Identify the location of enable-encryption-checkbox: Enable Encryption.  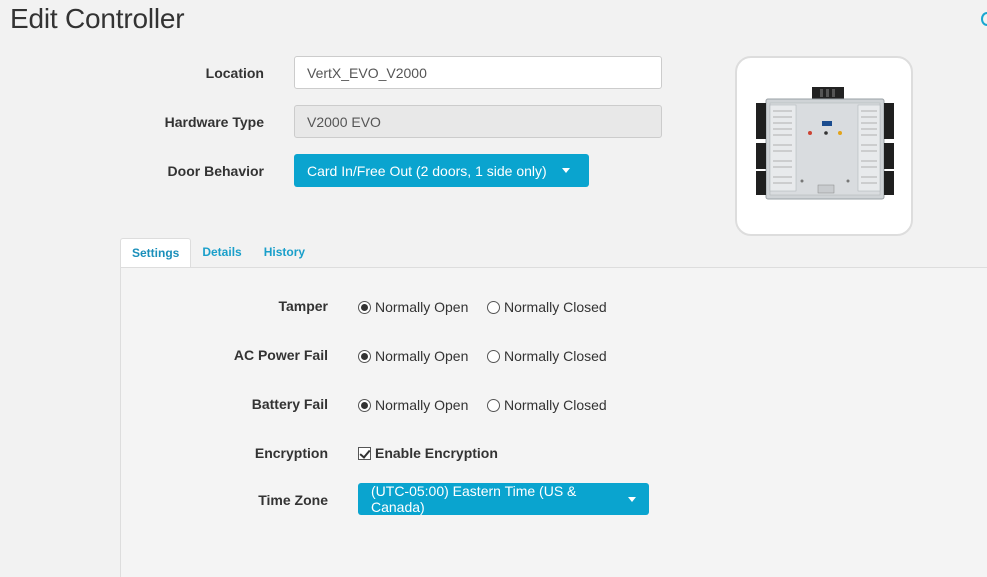
(428, 453).